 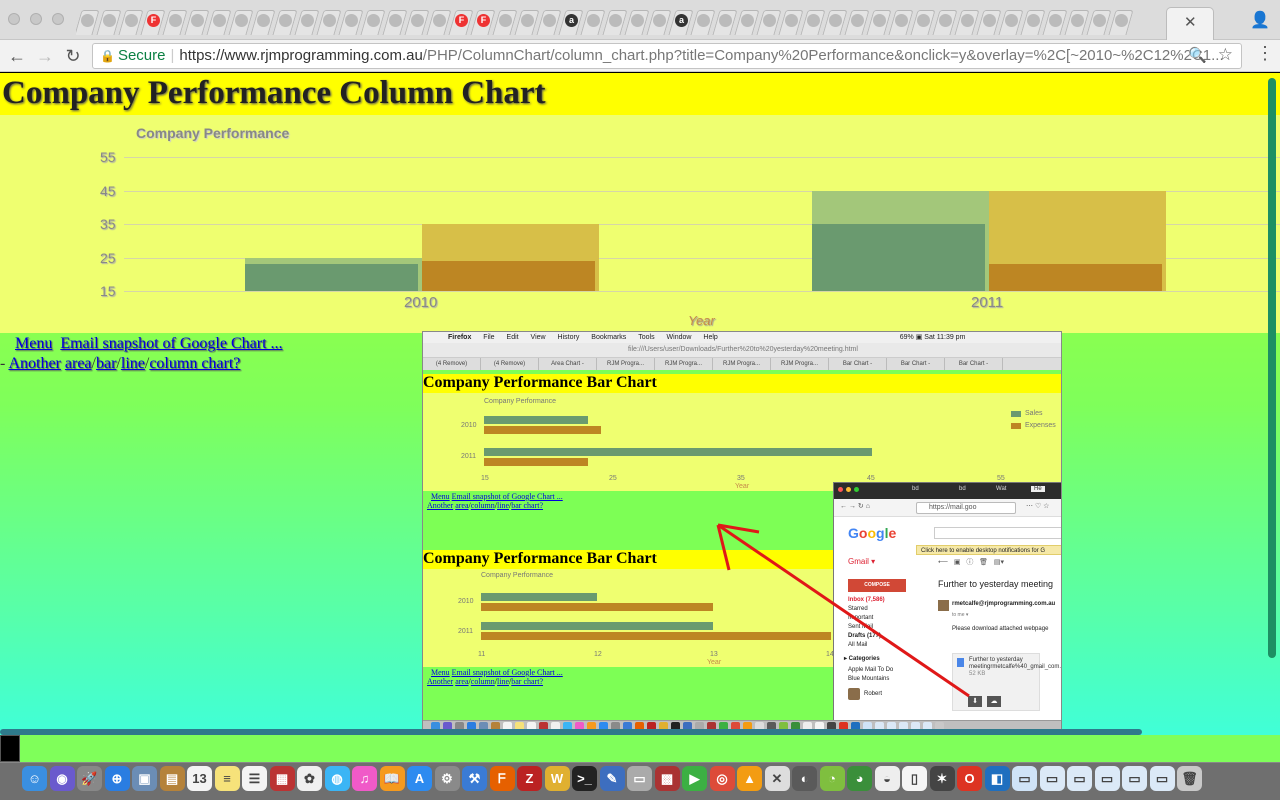 I want to click on folder6-icon: ▭, so click(x=1162, y=778).